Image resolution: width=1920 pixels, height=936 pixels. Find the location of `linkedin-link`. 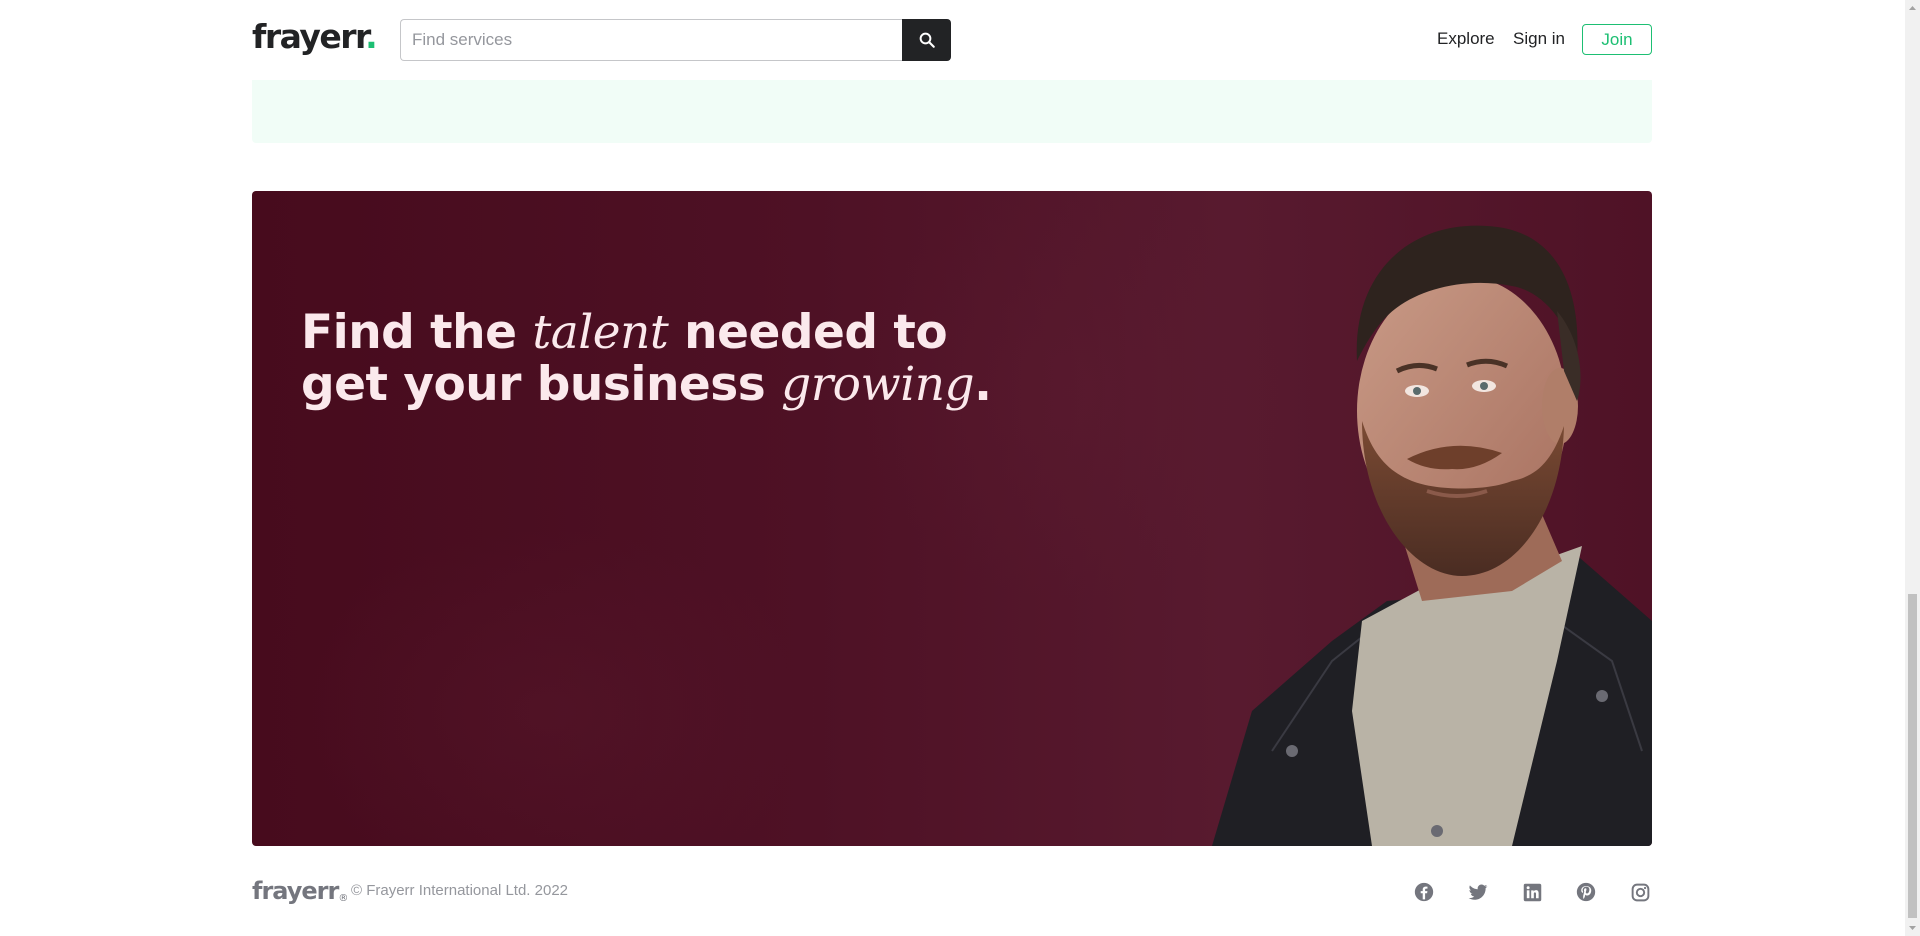

linkedin-link is located at coordinates (1532, 892).